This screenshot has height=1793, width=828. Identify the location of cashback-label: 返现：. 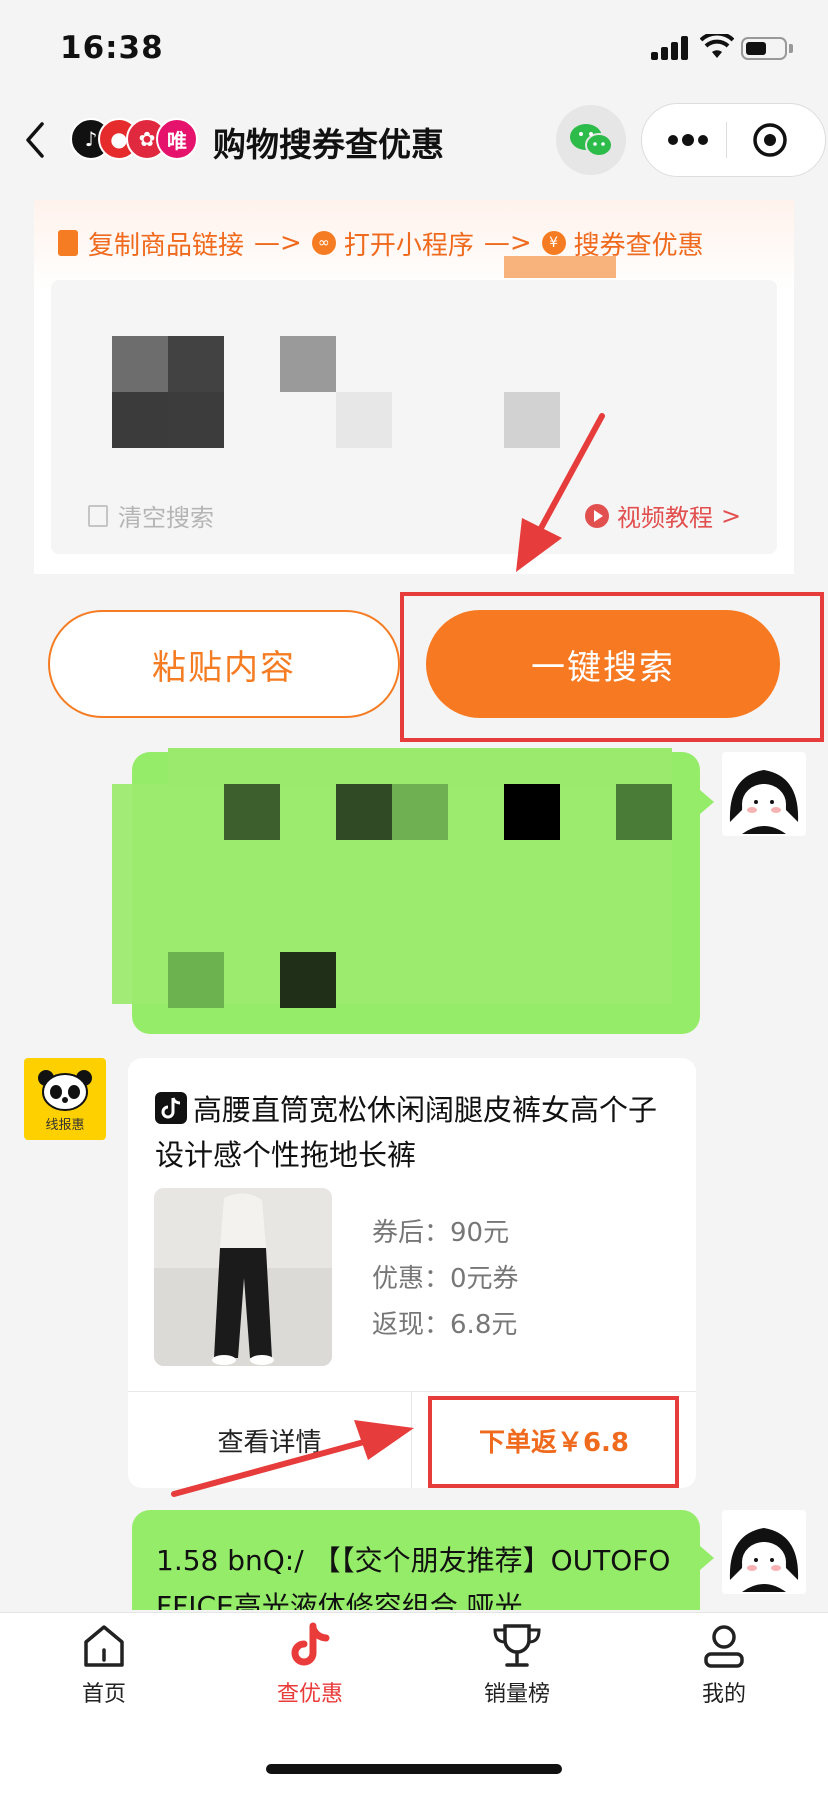
(411, 1325).